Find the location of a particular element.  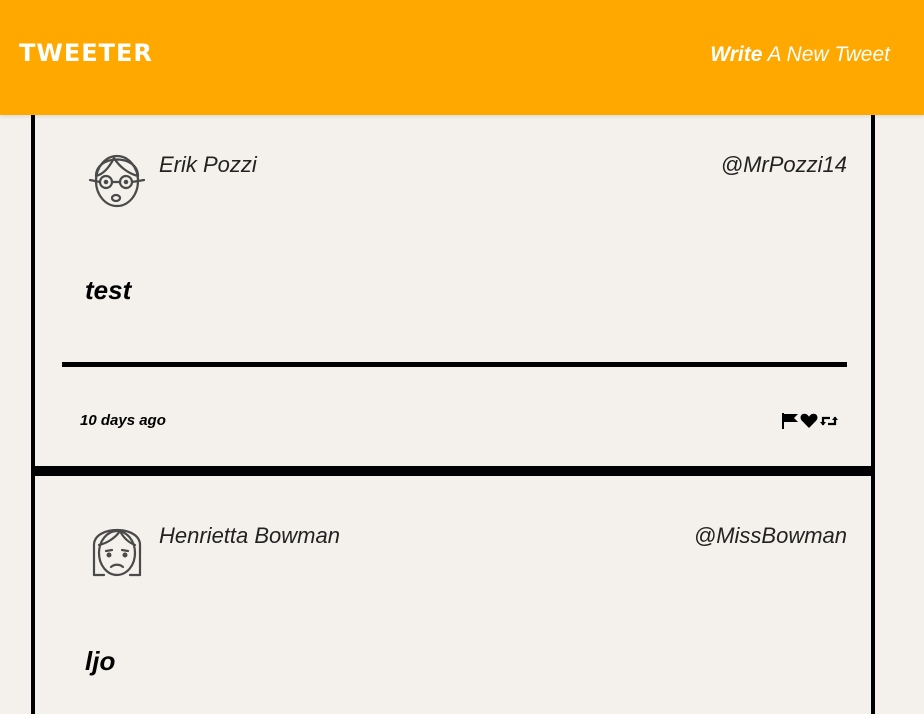

tweet-content: test is located at coordinates (108, 290).